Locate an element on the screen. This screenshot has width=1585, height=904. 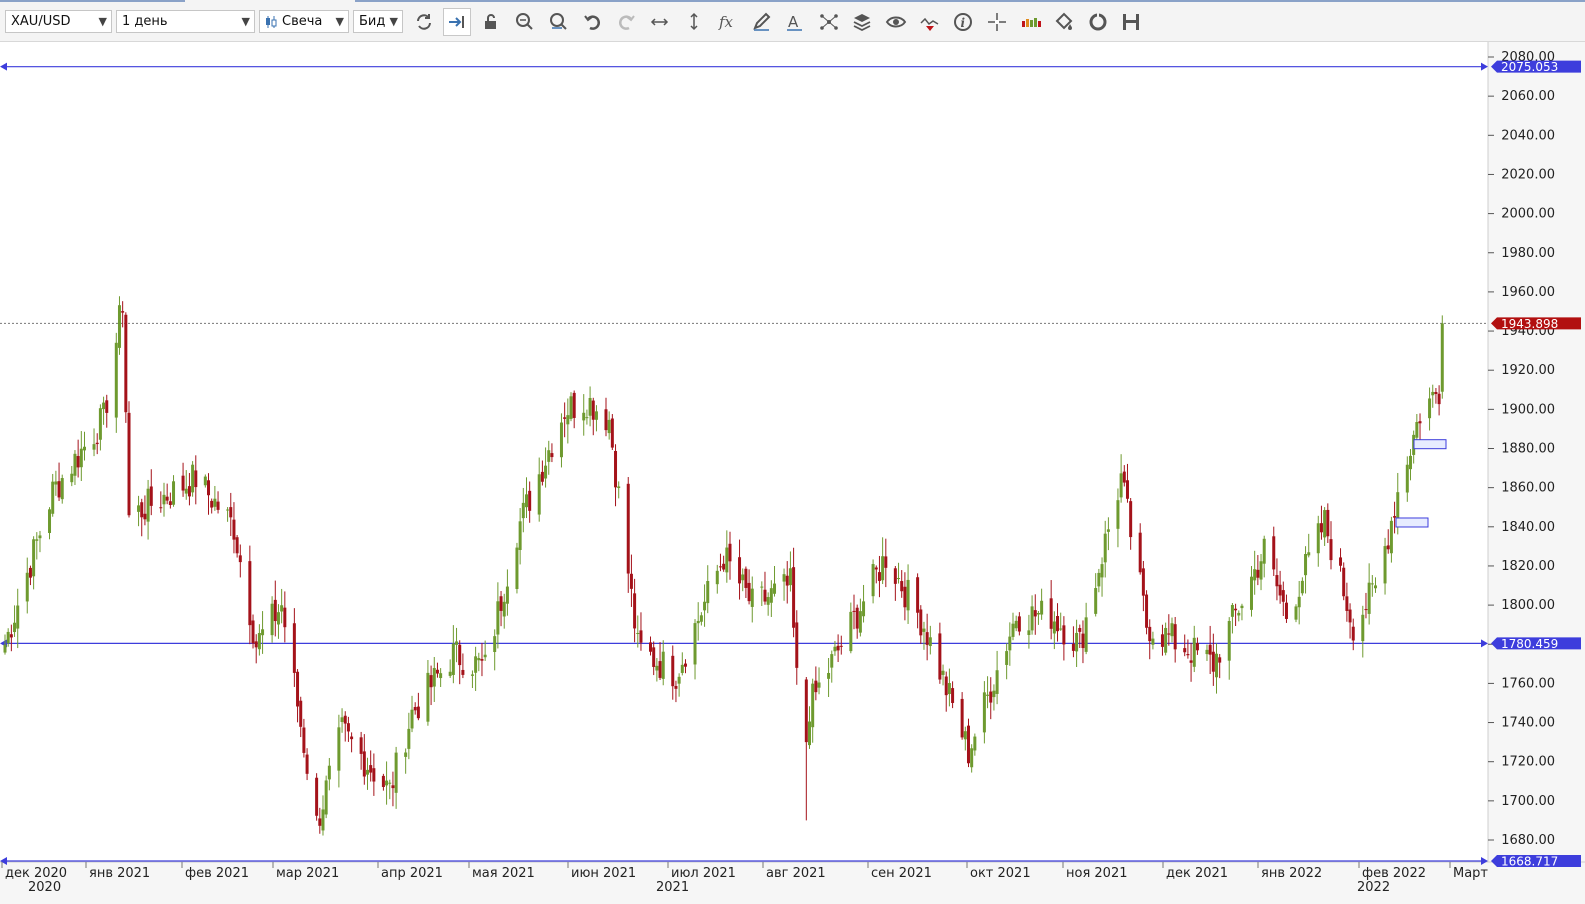
vertical-scale-button is located at coordinates (694, 22).